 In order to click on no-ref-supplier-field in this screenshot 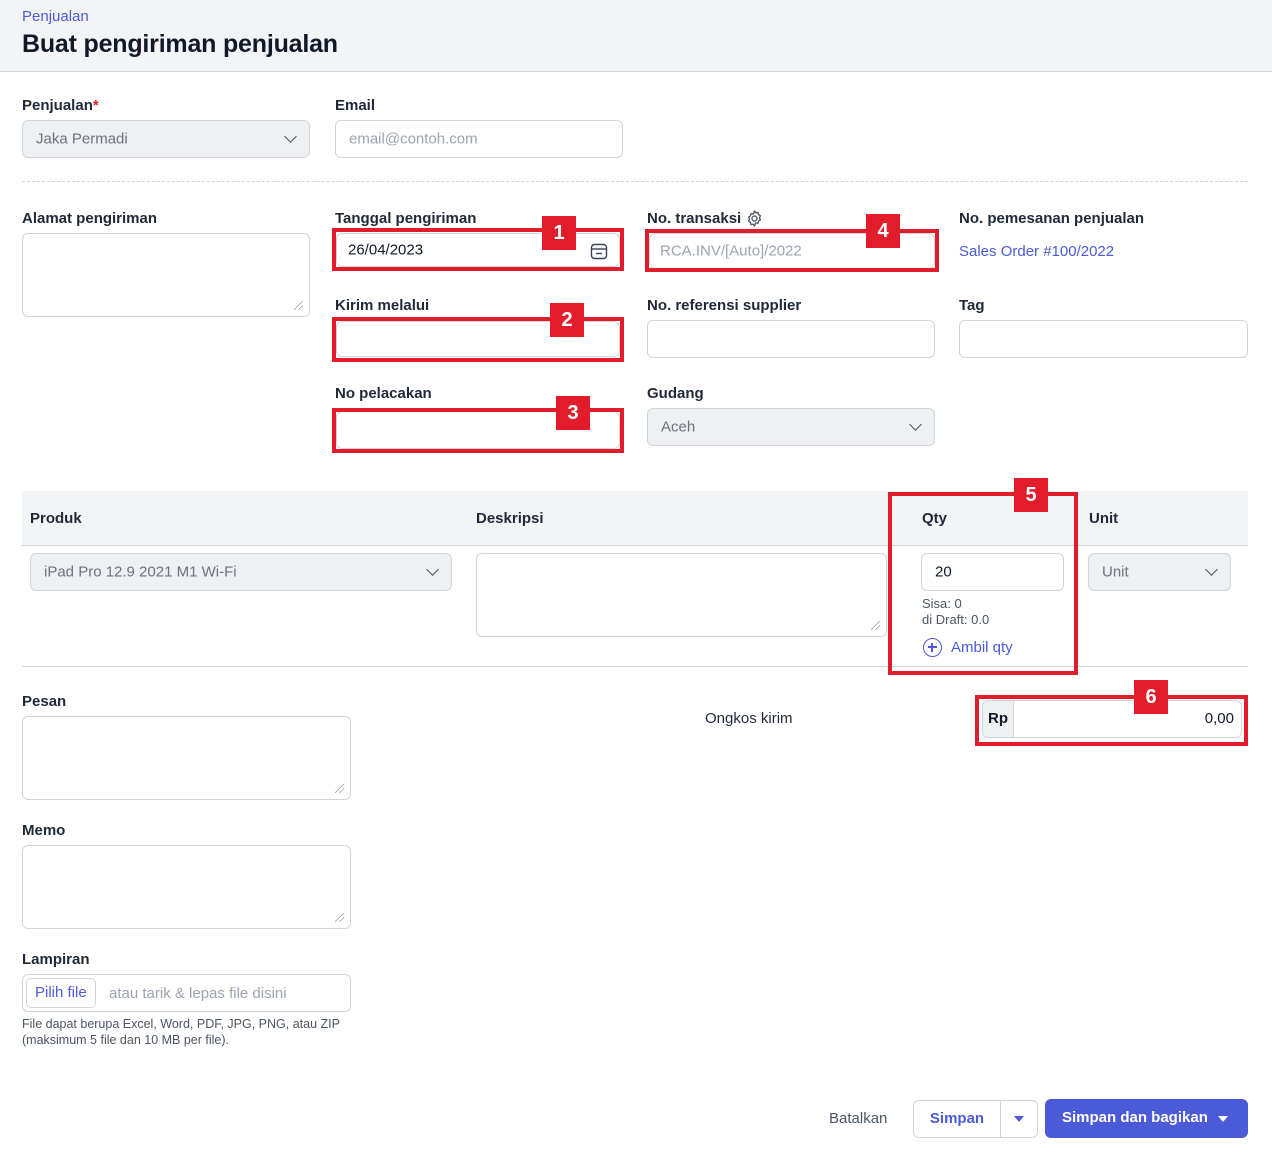, I will do `click(791, 339)`.